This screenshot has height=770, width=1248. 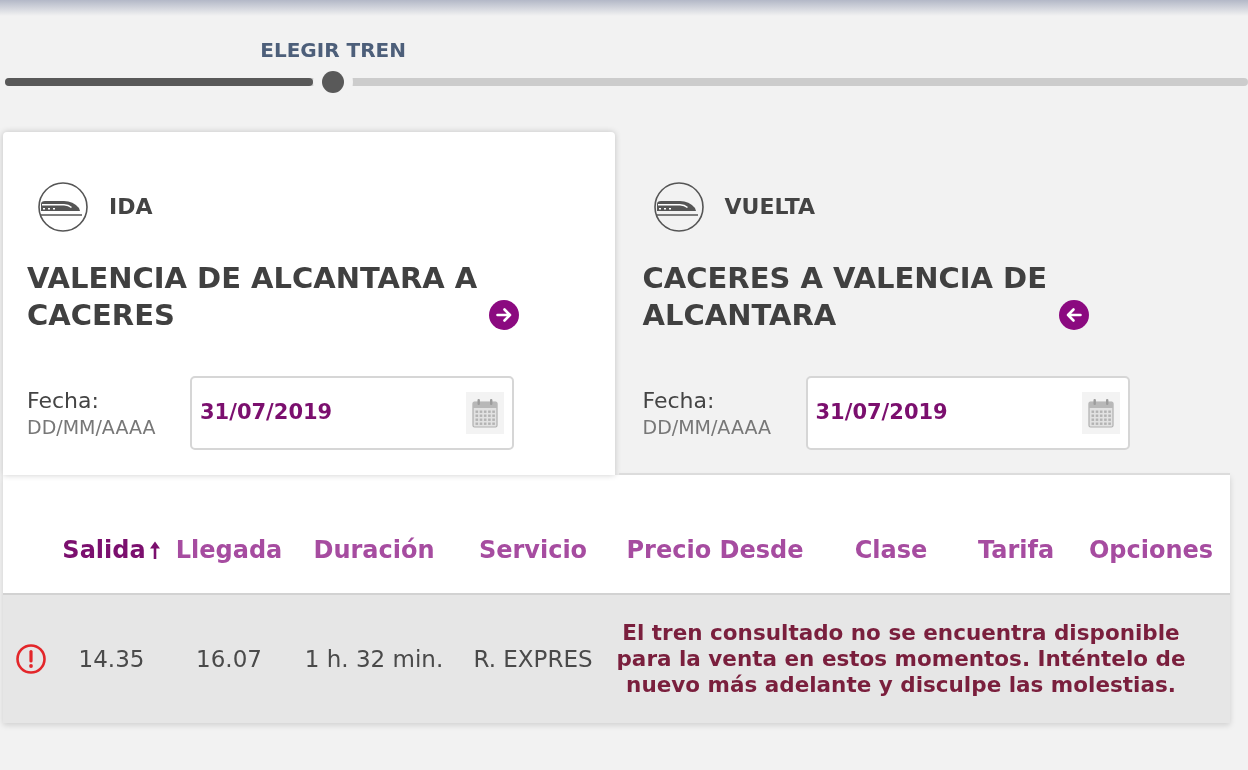 I want to click on table-cell-text: 14.35, so click(x=111, y=659).